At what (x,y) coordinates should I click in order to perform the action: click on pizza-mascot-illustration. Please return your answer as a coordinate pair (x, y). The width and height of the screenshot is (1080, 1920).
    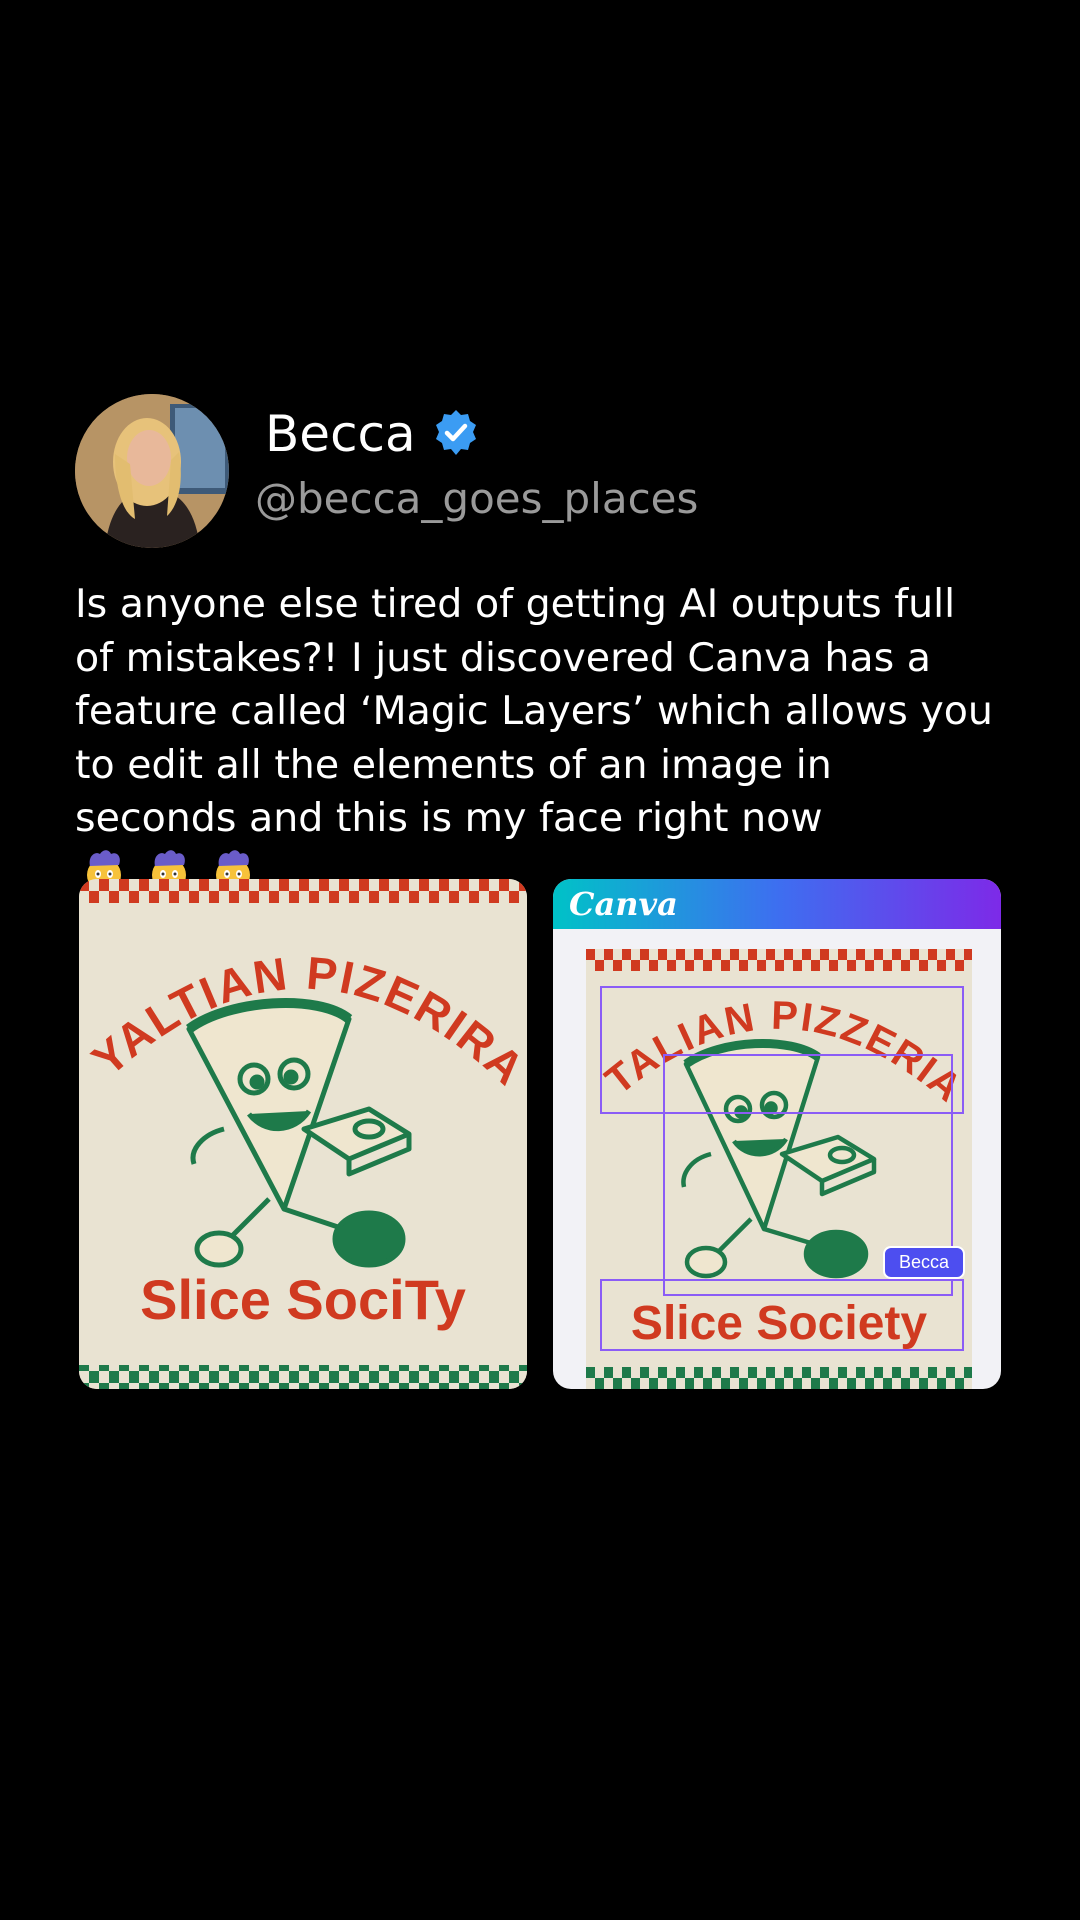
    Looking at the image, I should click on (299, 1132).